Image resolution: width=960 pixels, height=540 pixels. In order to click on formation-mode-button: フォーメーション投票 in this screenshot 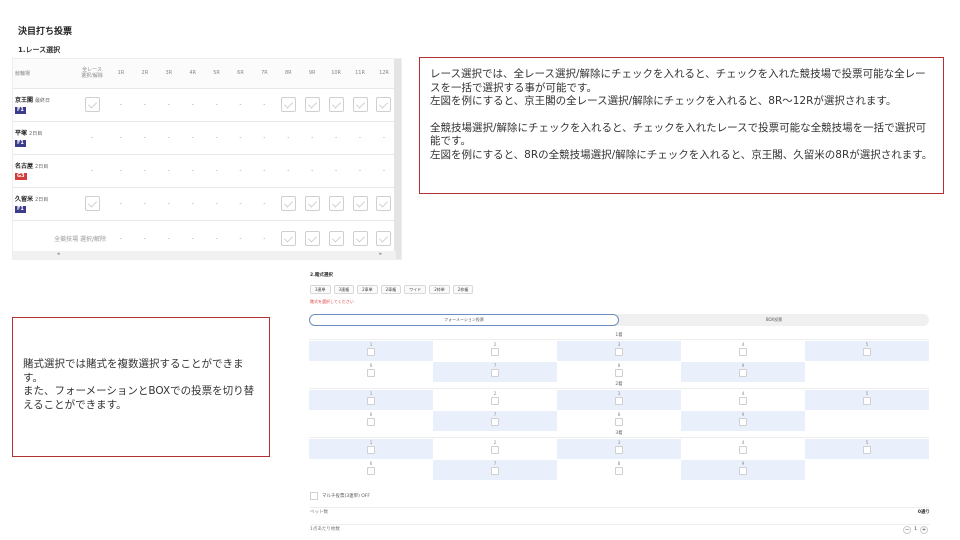, I will do `click(464, 320)`.